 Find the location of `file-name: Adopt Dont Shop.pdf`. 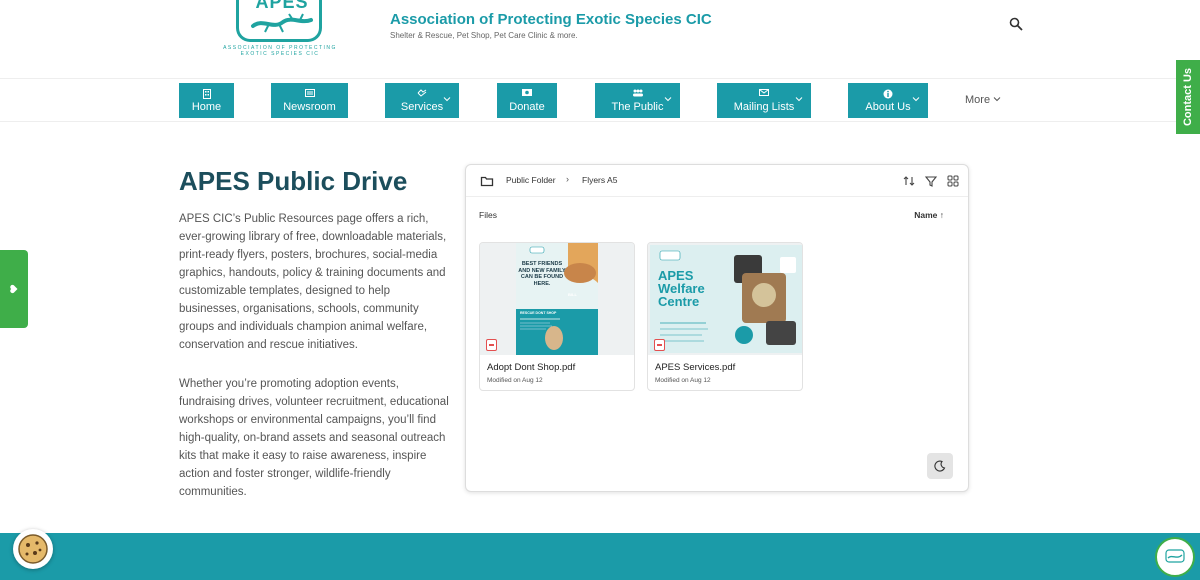

file-name: Adopt Dont Shop.pdf is located at coordinates (531, 367).